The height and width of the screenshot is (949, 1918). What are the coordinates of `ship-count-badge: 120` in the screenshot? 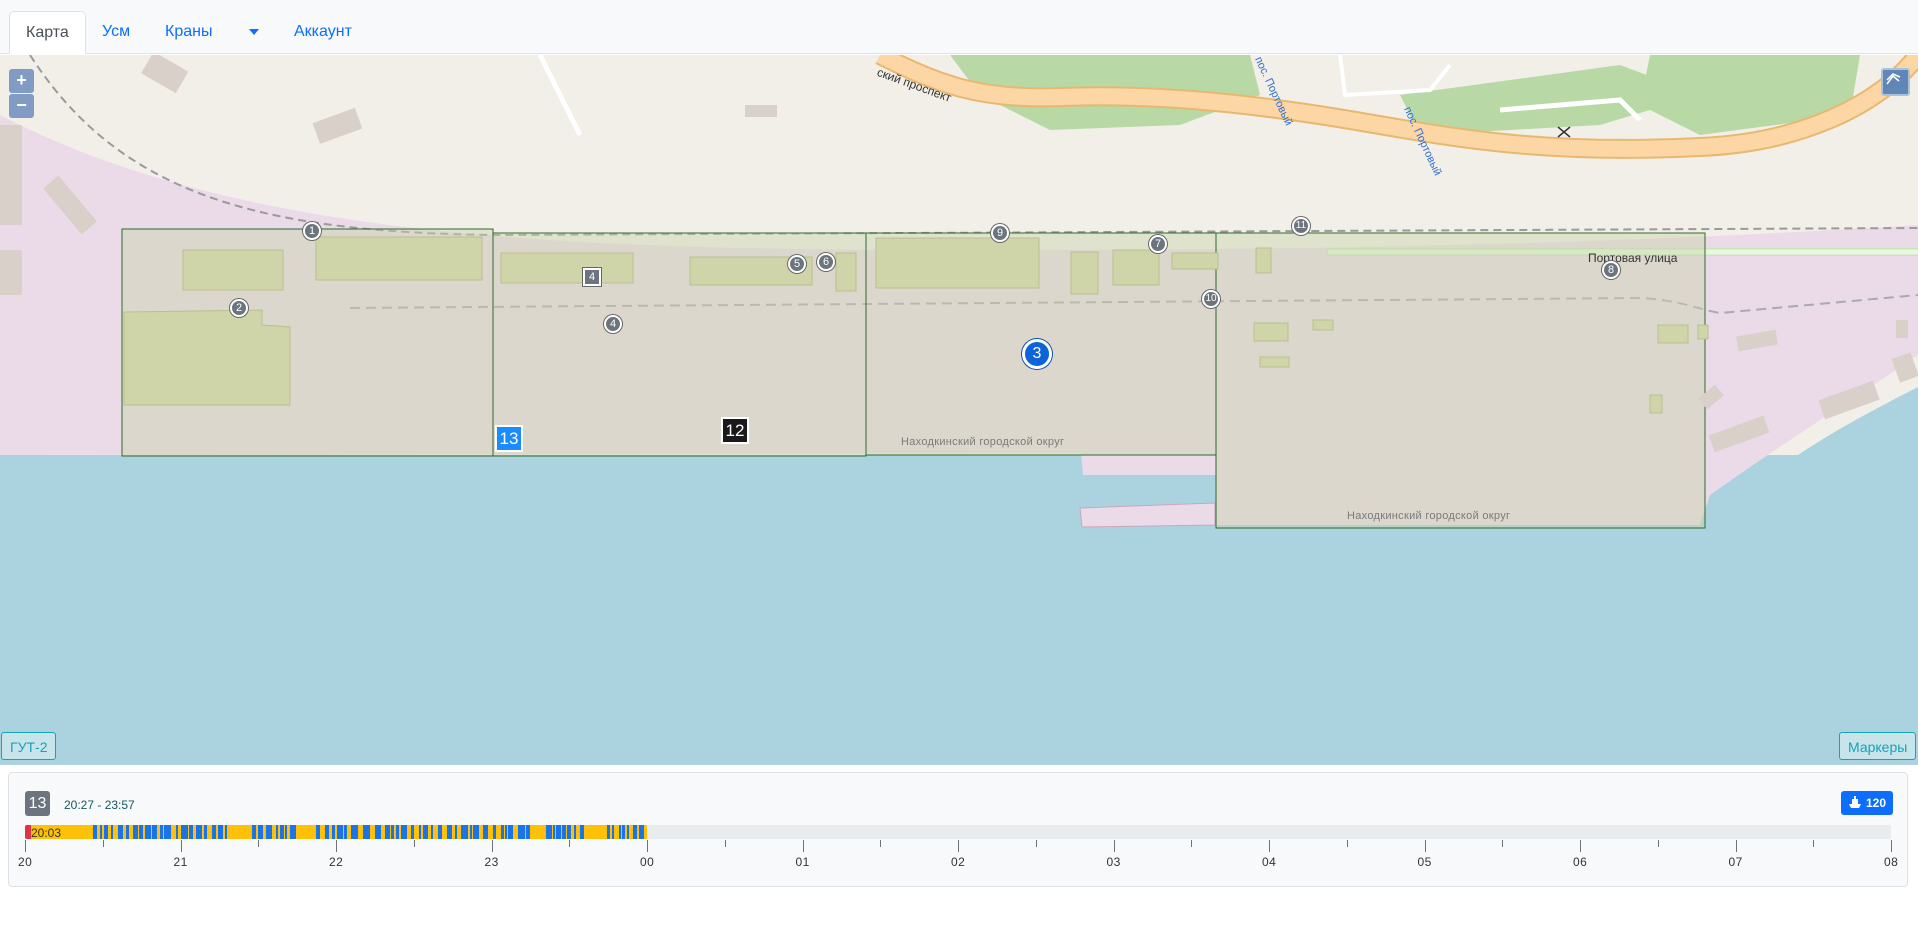 It's located at (1866, 803).